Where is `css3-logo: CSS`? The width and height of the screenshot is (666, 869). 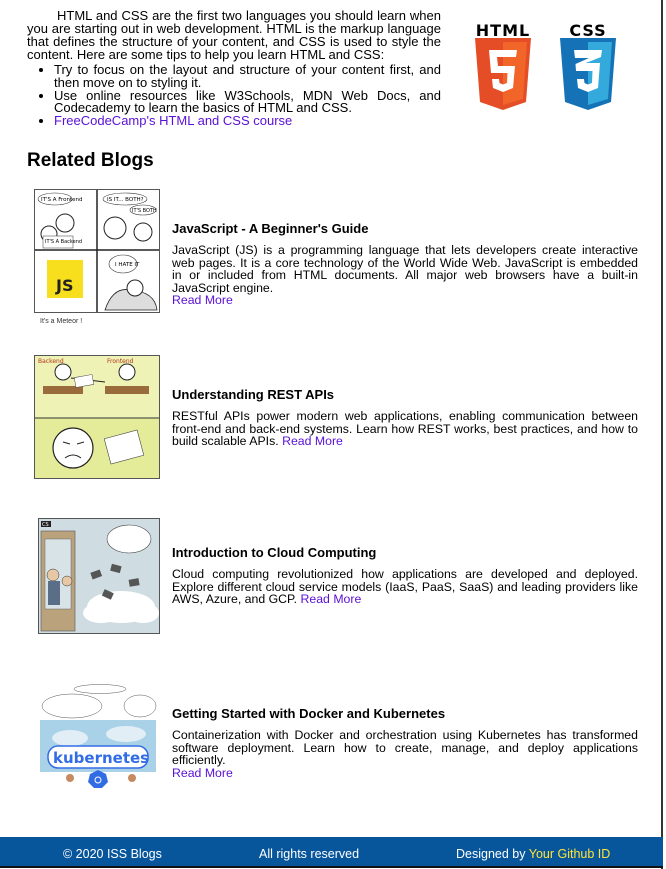
css3-logo: CSS is located at coordinates (588, 66).